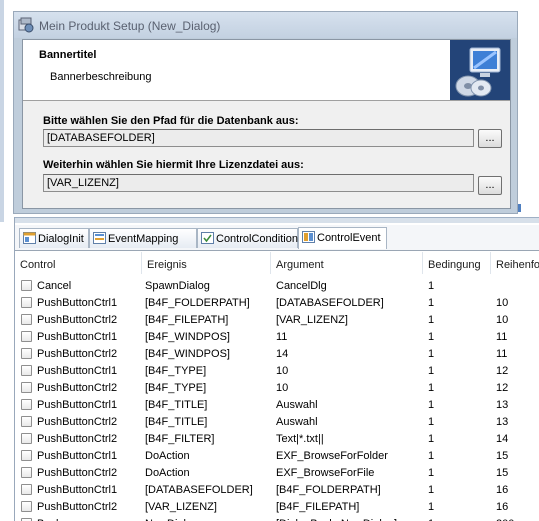  What do you see at coordinates (347, 263) in the screenshot?
I see `column-header-argument: Argument` at bounding box center [347, 263].